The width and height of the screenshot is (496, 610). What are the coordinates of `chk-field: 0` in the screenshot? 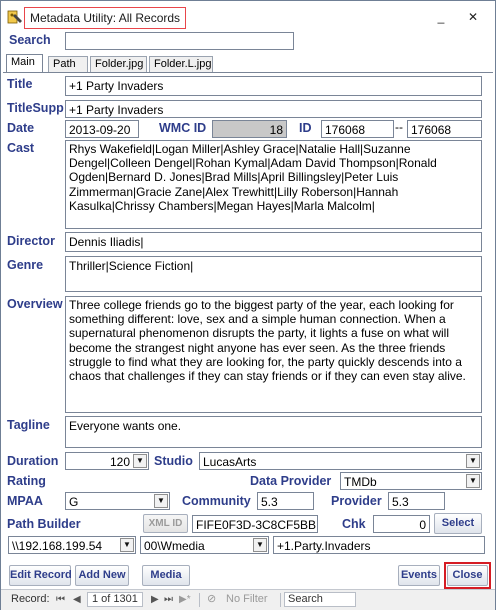 It's located at (401, 524).